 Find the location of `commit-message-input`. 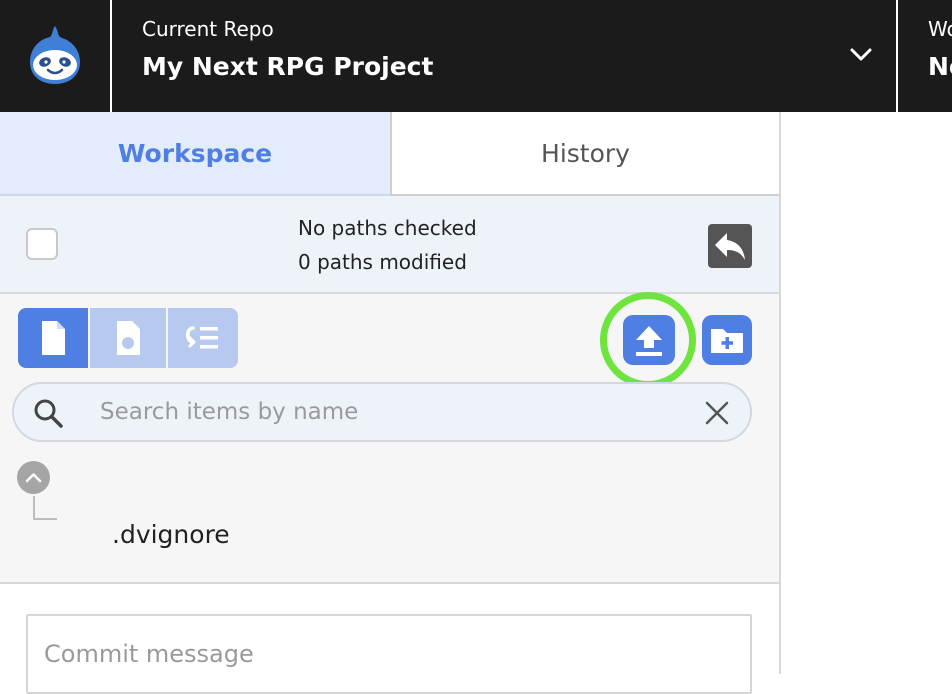

commit-message-input is located at coordinates (387, 654).